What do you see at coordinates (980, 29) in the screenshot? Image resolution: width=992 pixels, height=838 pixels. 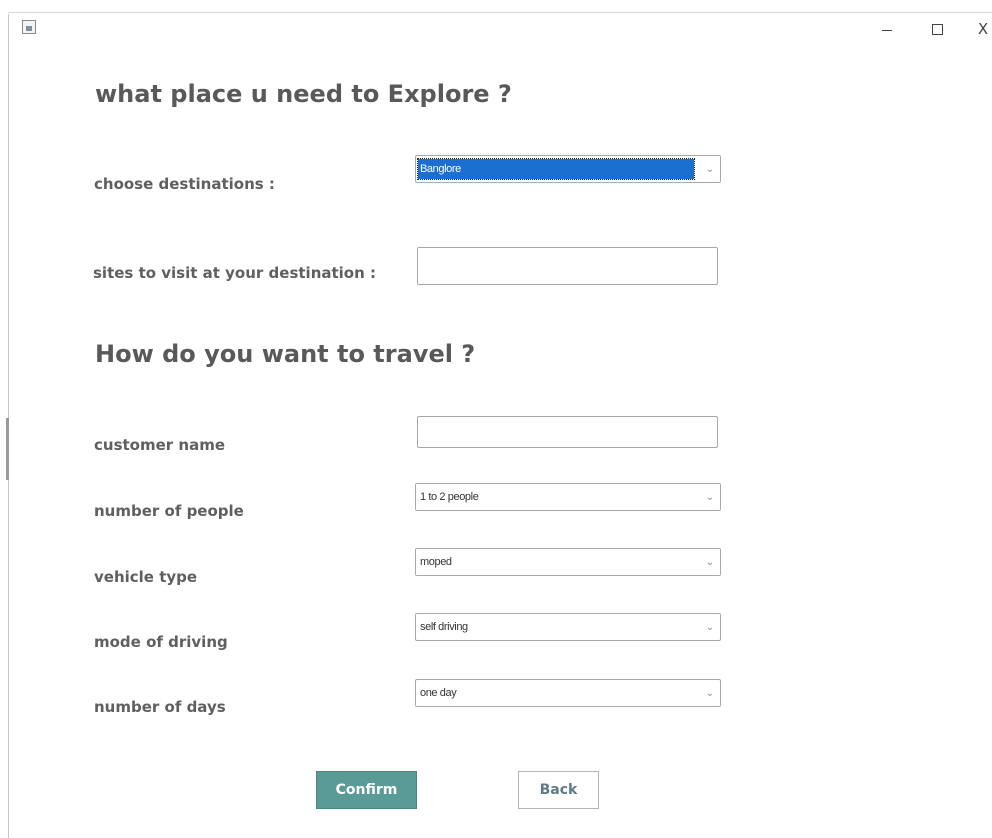 I see `close-button: X` at bounding box center [980, 29].